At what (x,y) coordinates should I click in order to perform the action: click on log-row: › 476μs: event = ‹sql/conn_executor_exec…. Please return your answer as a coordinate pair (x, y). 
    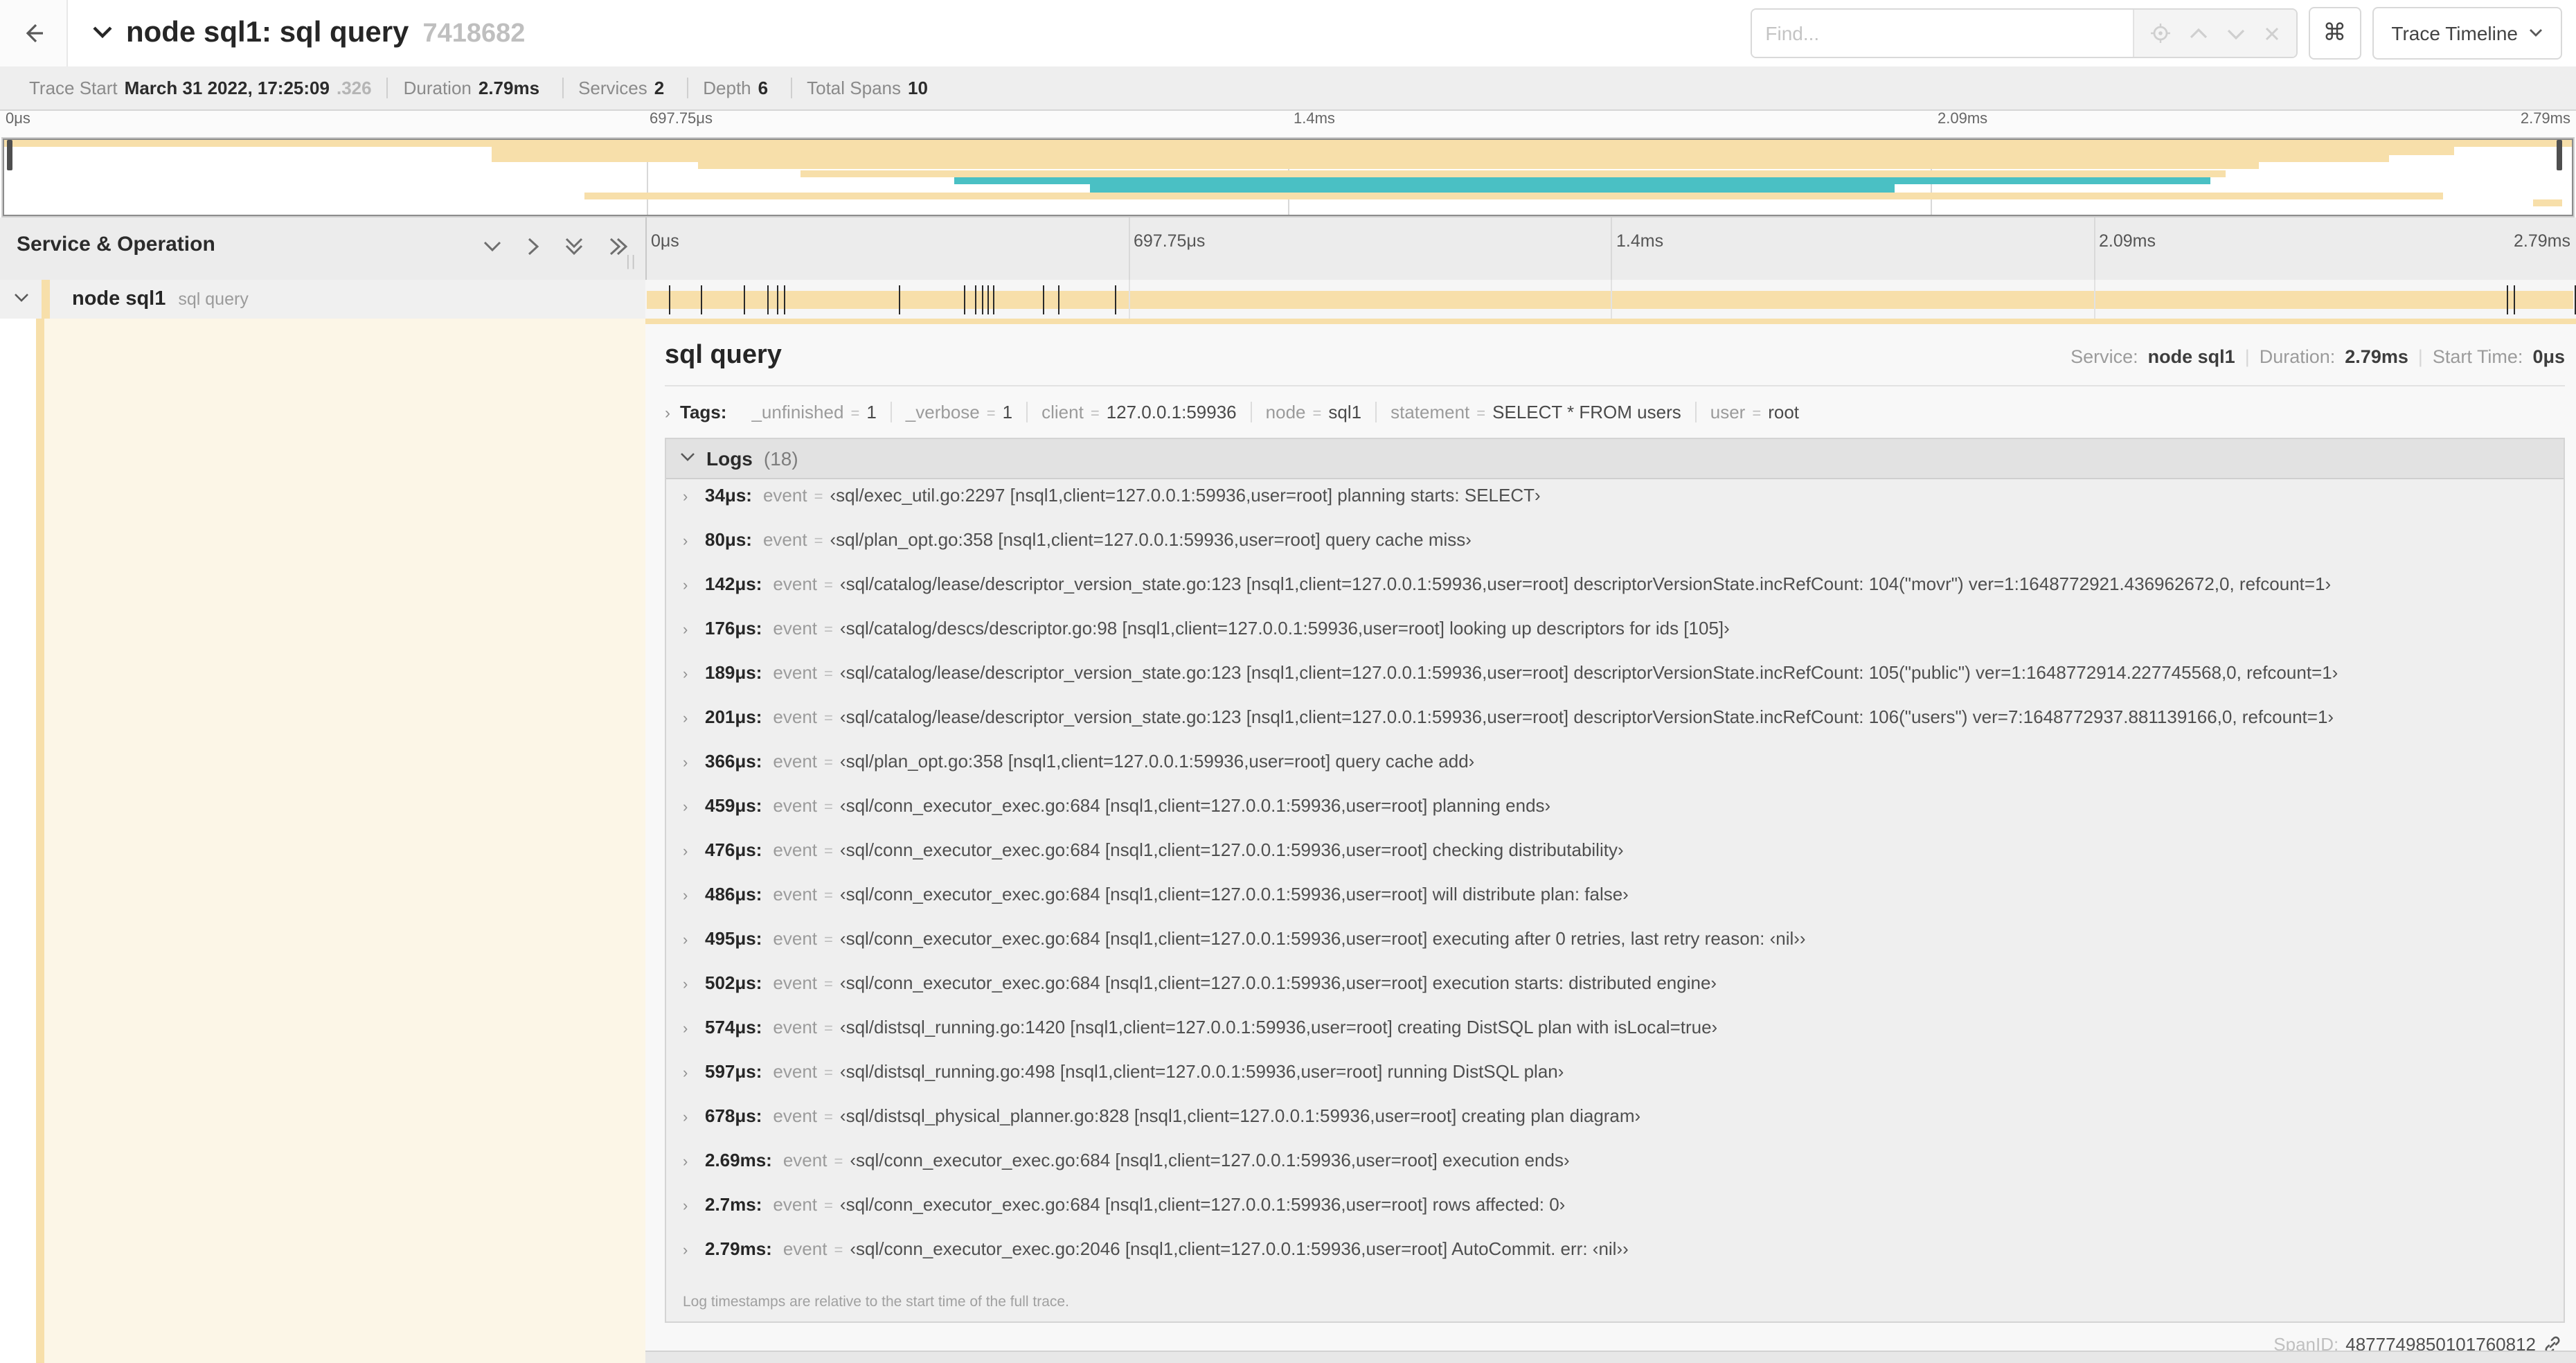
    Looking at the image, I should click on (1615, 861).